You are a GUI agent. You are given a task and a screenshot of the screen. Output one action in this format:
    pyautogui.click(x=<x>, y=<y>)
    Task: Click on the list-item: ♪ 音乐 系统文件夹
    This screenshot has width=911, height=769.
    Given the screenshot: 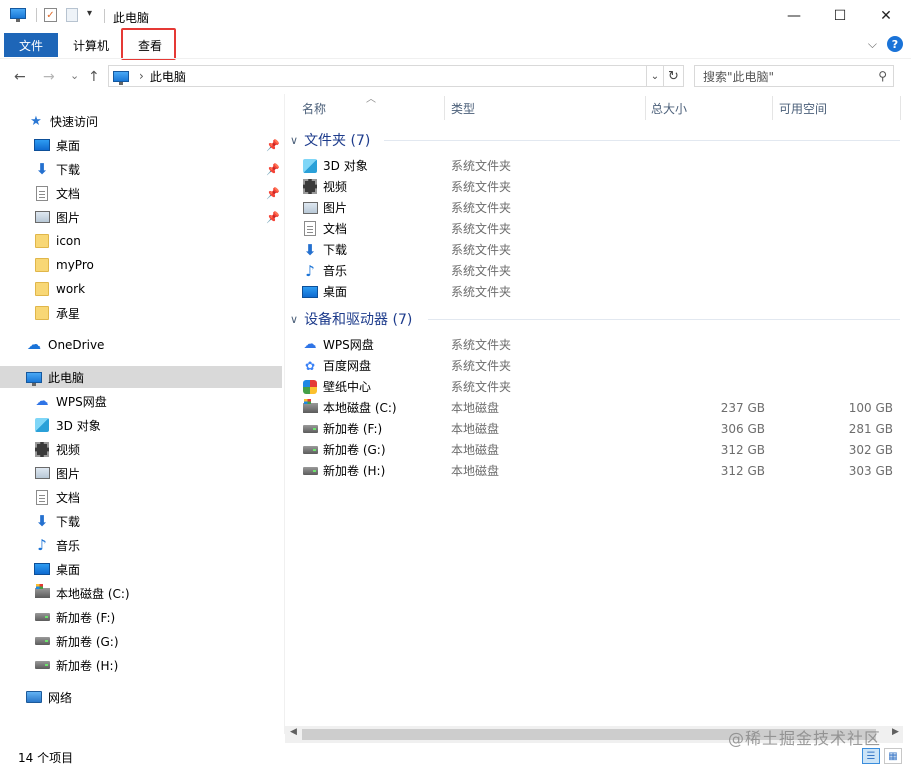 What is the action you would take?
    pyautogui.click(x=601, y=270)
    